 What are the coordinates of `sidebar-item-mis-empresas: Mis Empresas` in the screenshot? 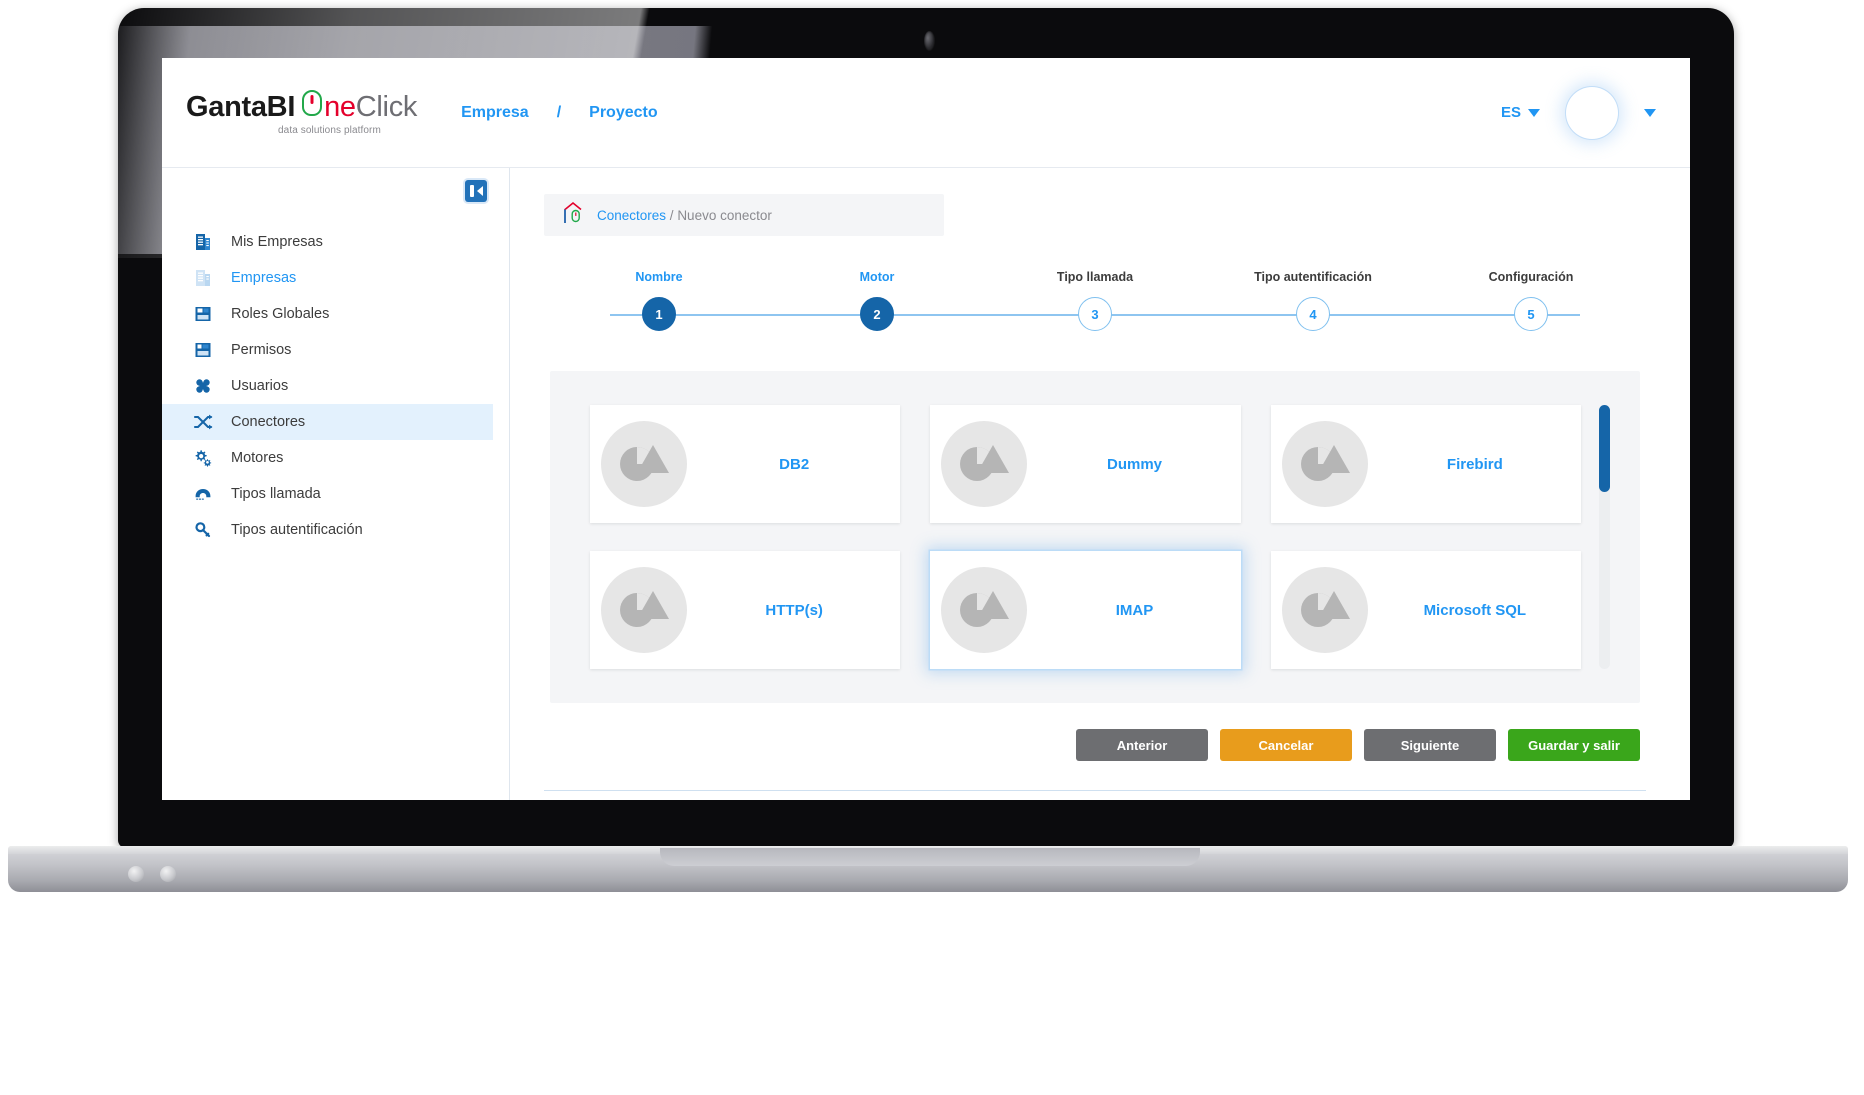 It's located at (327, 242).